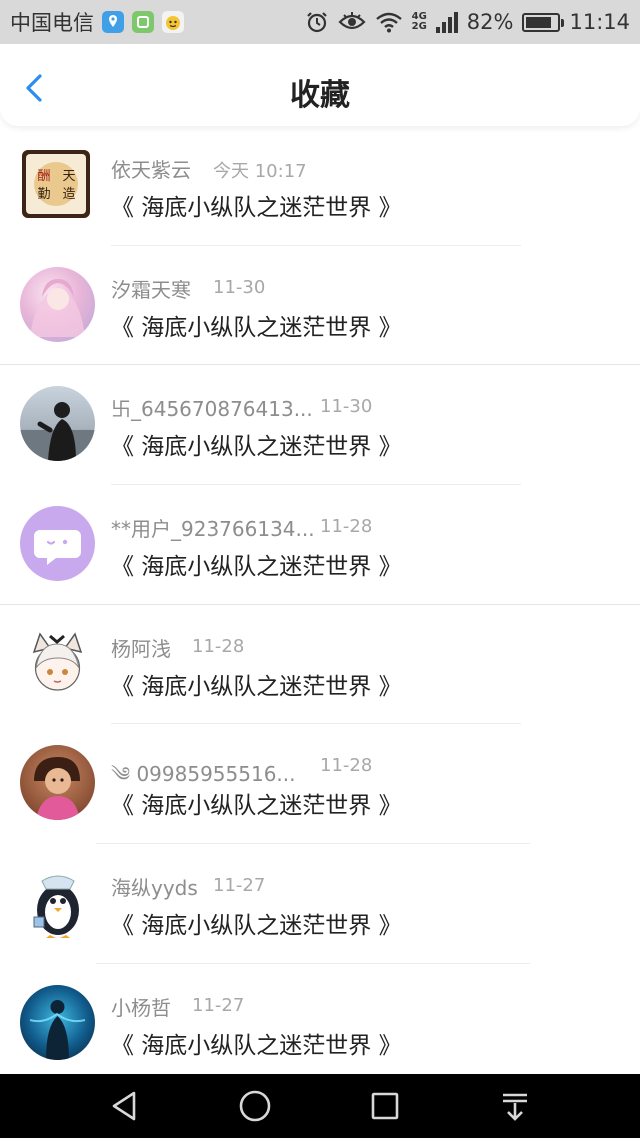 This screenshot has height=1138, width=640. What do you see at coordinates (320, 665) in the screenshot?
I see `list-item: 杨阿浅 11-28 《 海底小纵队之迷茫世界 》` at bounding box center [320, 665].